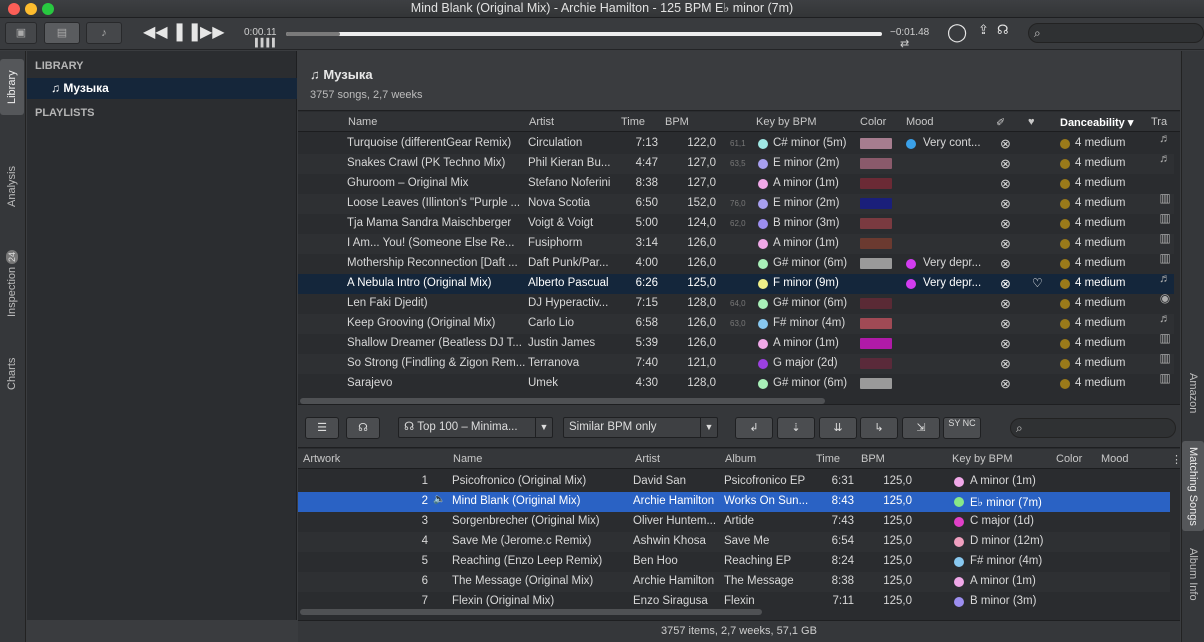 This screenshot has height=642, width=1204. I want to click on tab-amazon: Amazon, so click(1193, 393).